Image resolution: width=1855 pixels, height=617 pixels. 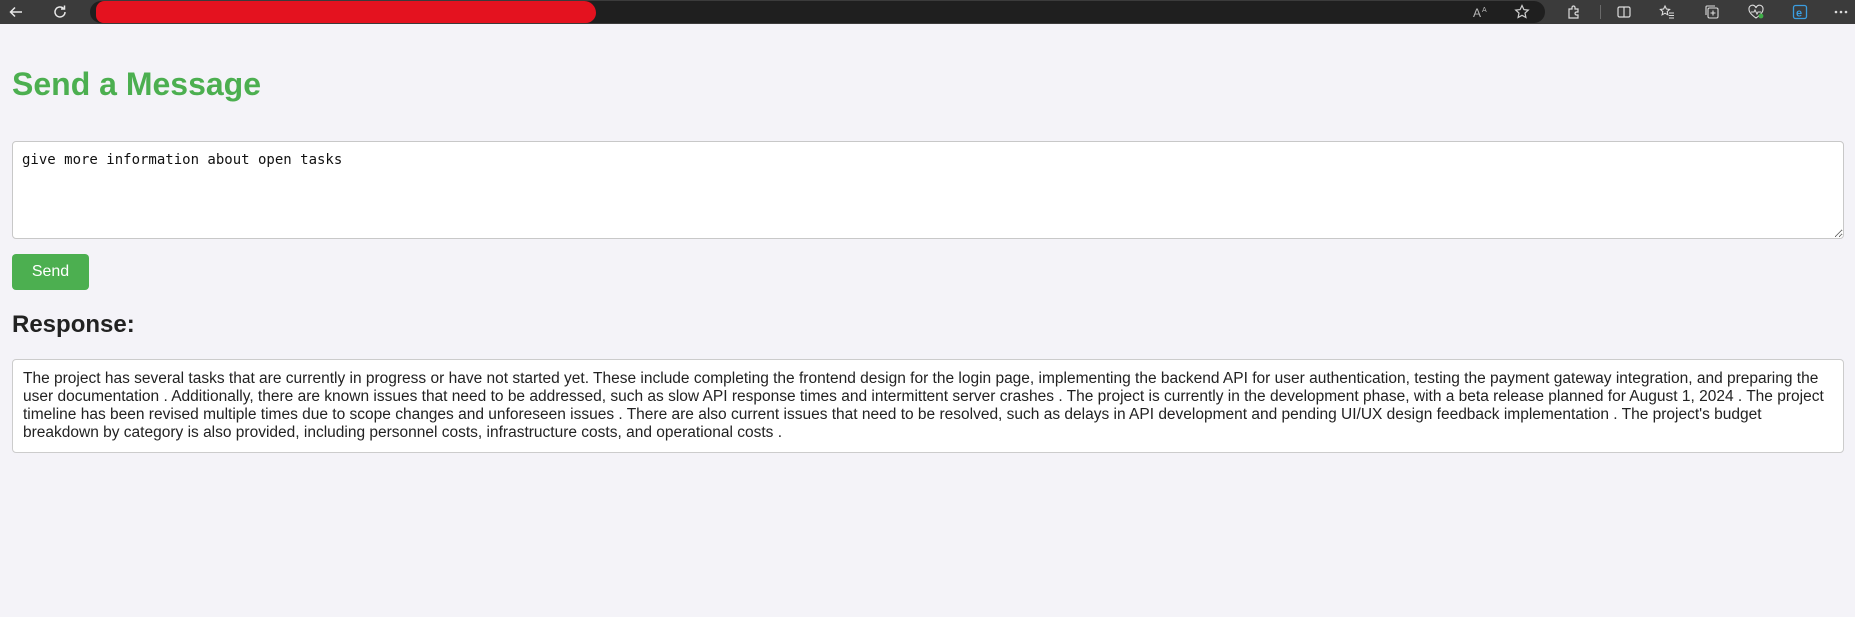 I want to click on browser-toolbar: AA e, so click(x=927, y=12).